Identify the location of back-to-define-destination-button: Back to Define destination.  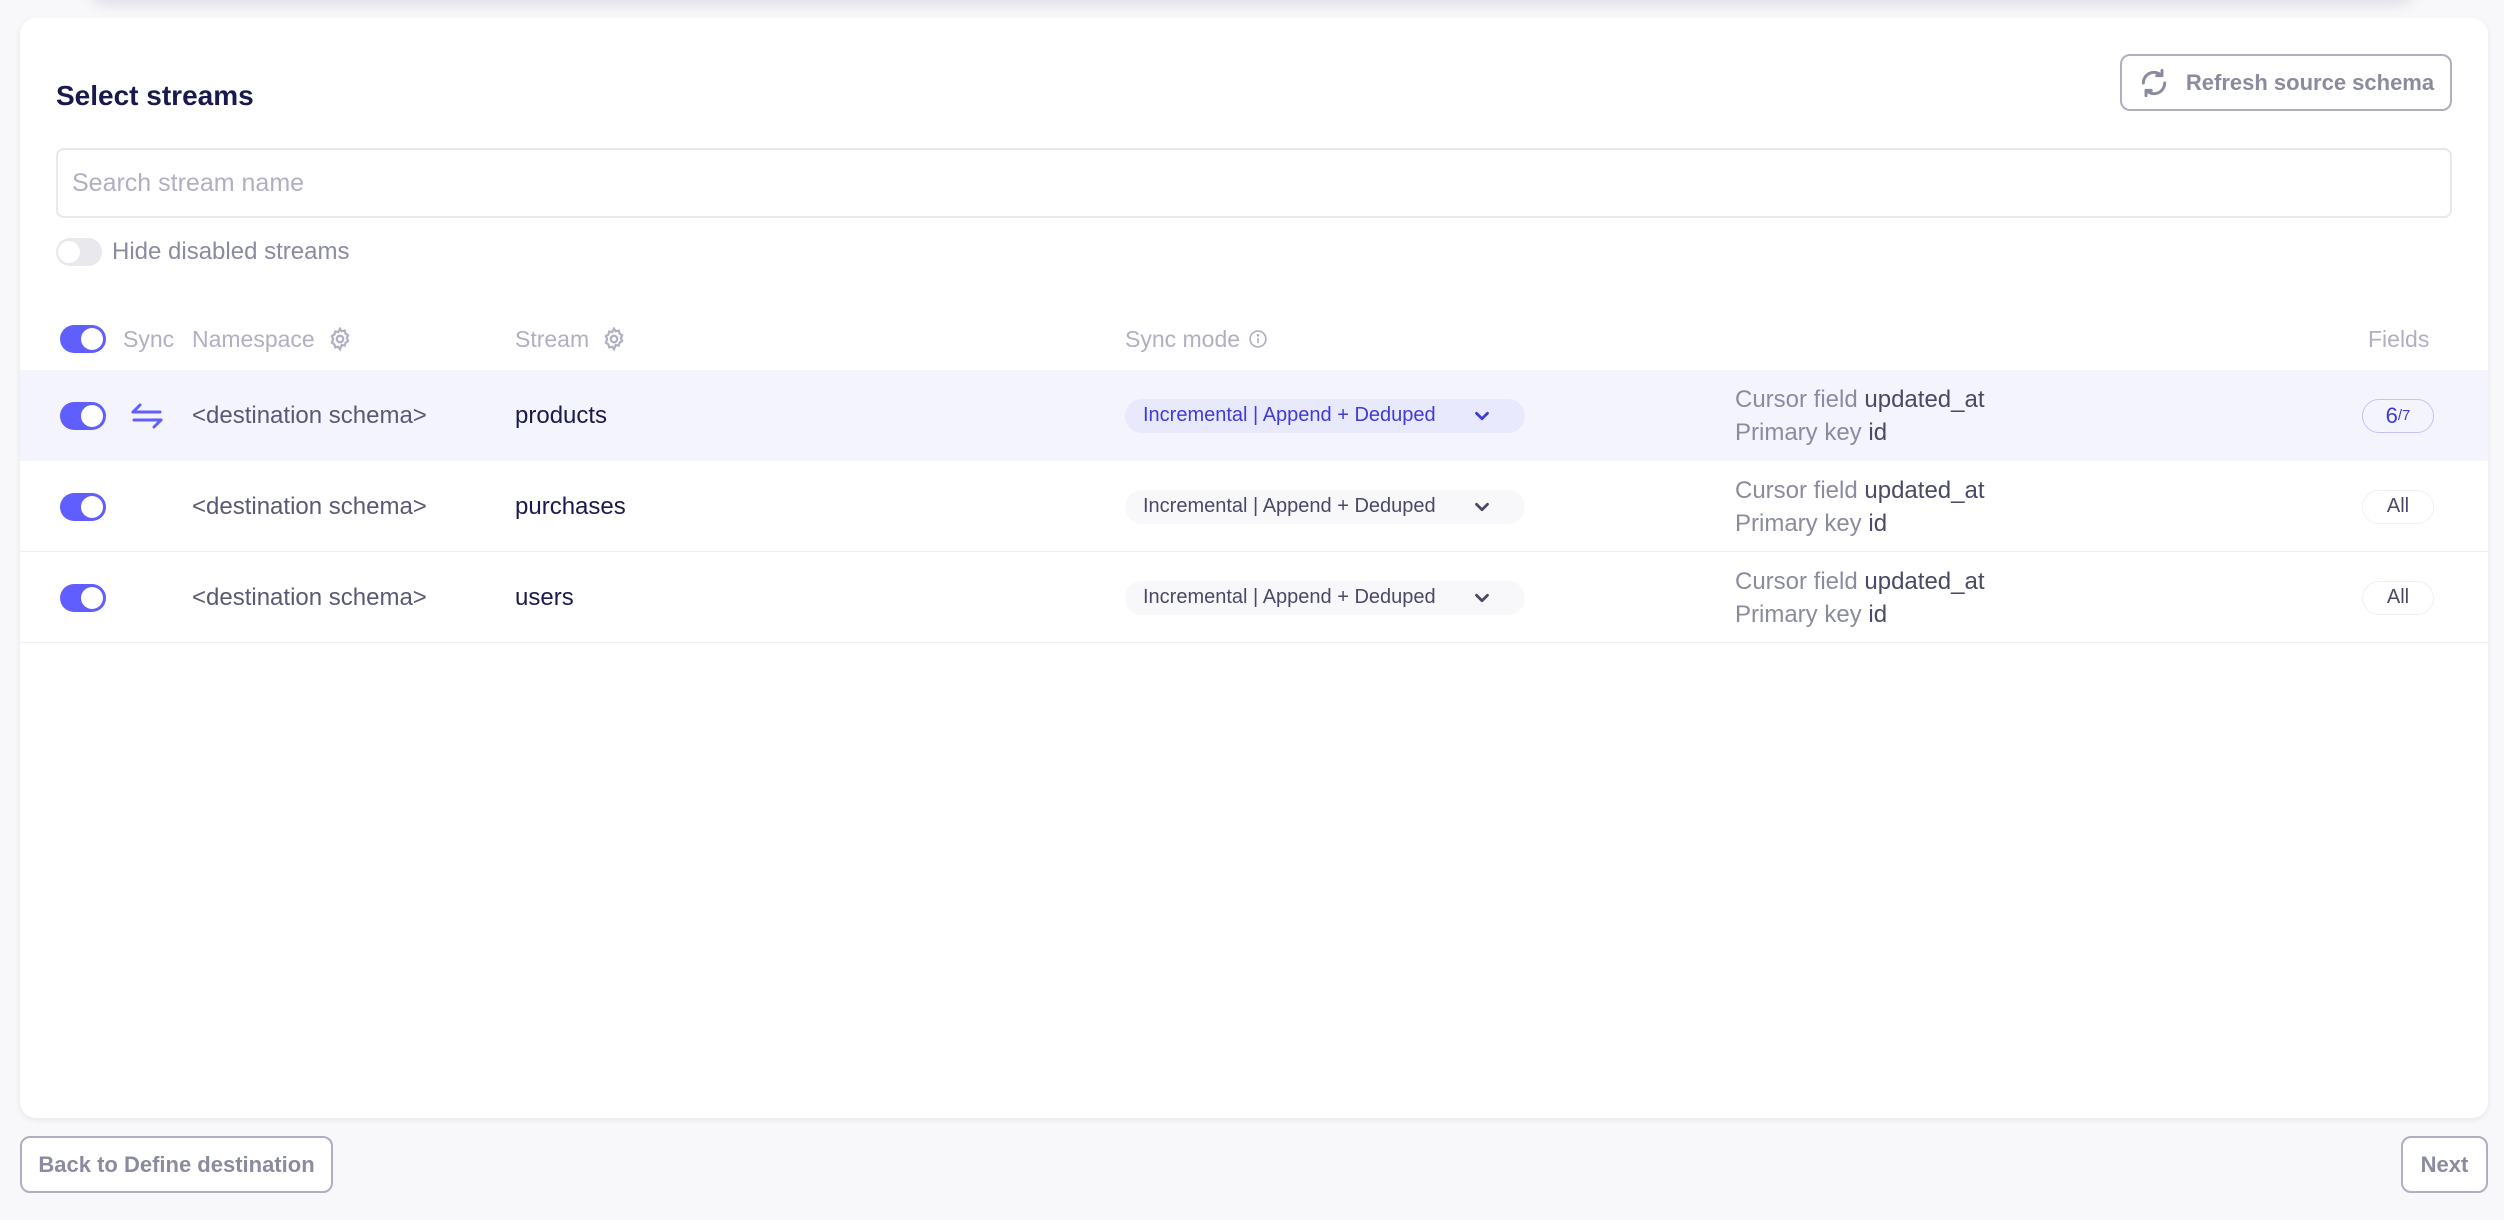
(176, 1164).